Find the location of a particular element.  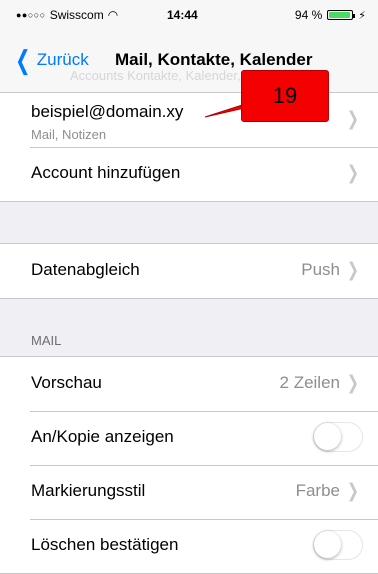

fetch-value: Push is located at coordinates (320, 269).